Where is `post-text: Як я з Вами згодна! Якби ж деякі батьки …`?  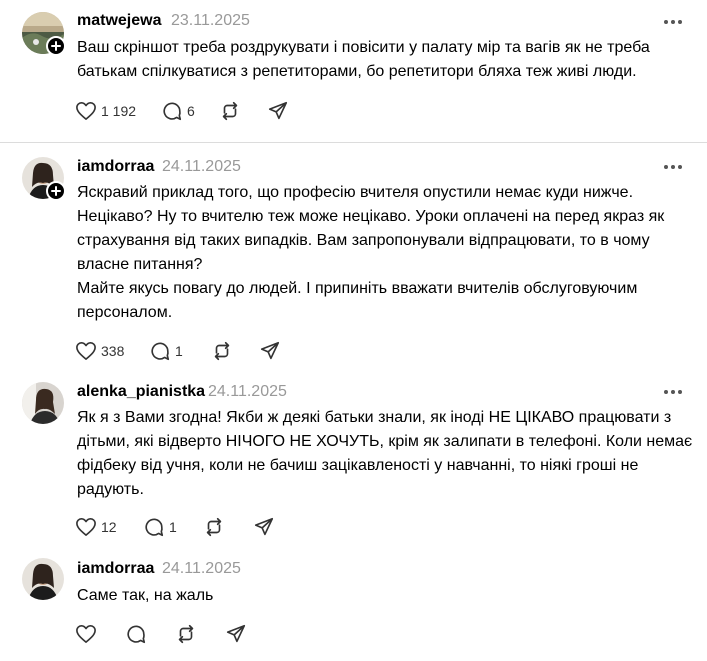
post-text: Як я з Вами згодна! Якби ж деякі батьки … is located at coordinates (385, 453).